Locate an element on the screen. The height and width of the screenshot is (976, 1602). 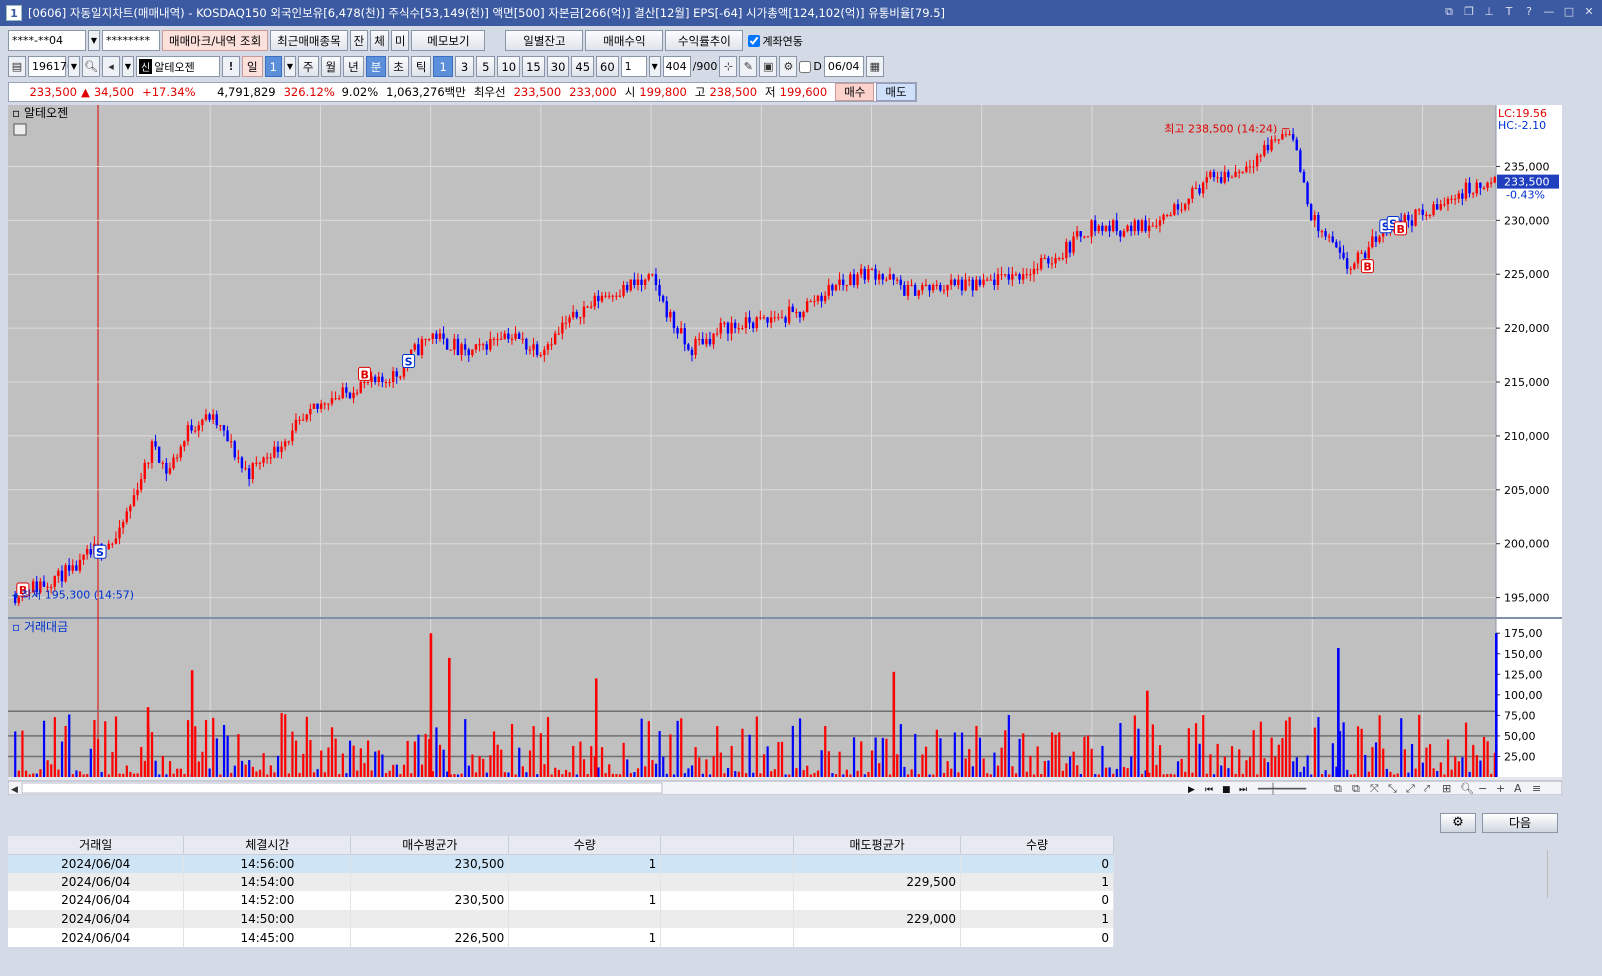
text-icon: T is located at coordinates (1509, 12).